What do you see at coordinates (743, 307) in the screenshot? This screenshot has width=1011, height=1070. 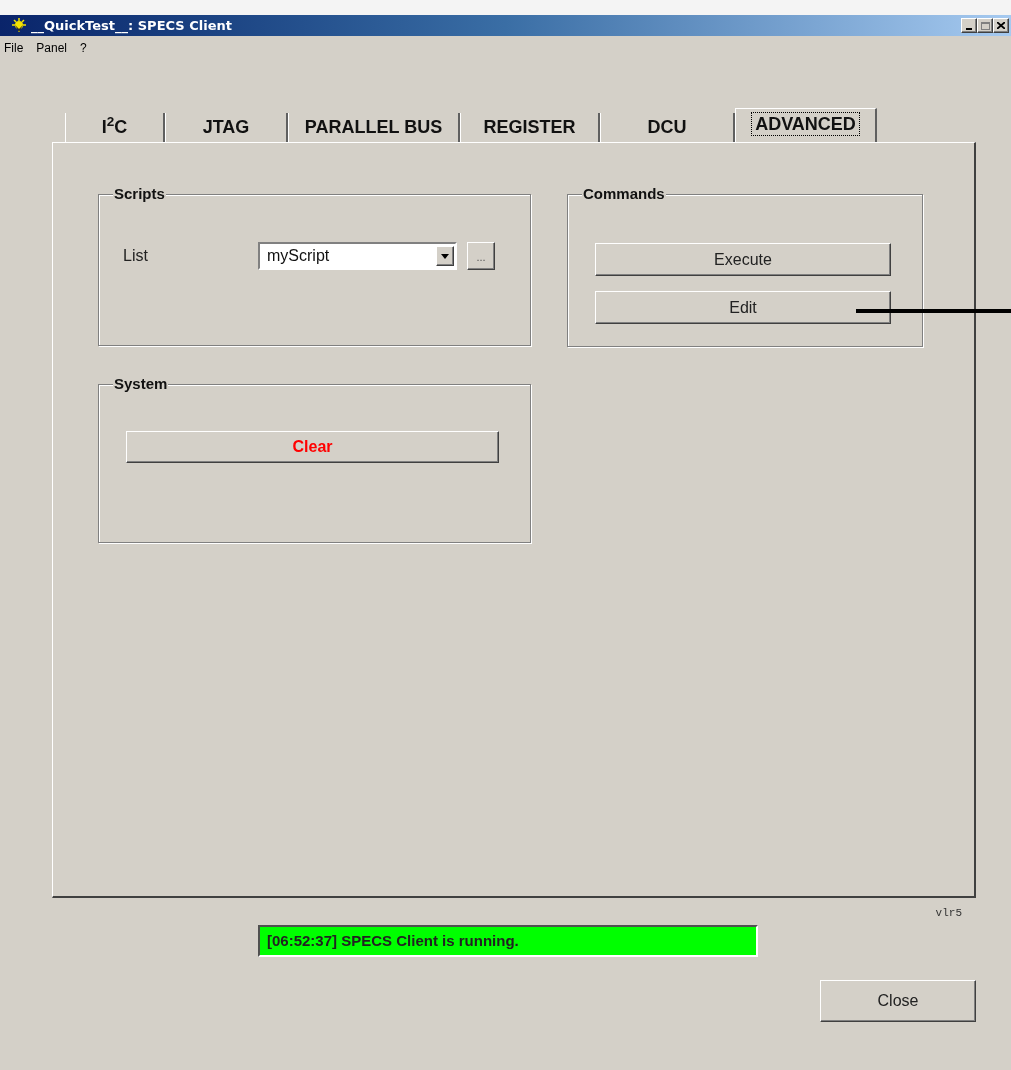 I see `command-button: Edit` at bounding box center [743, 307].